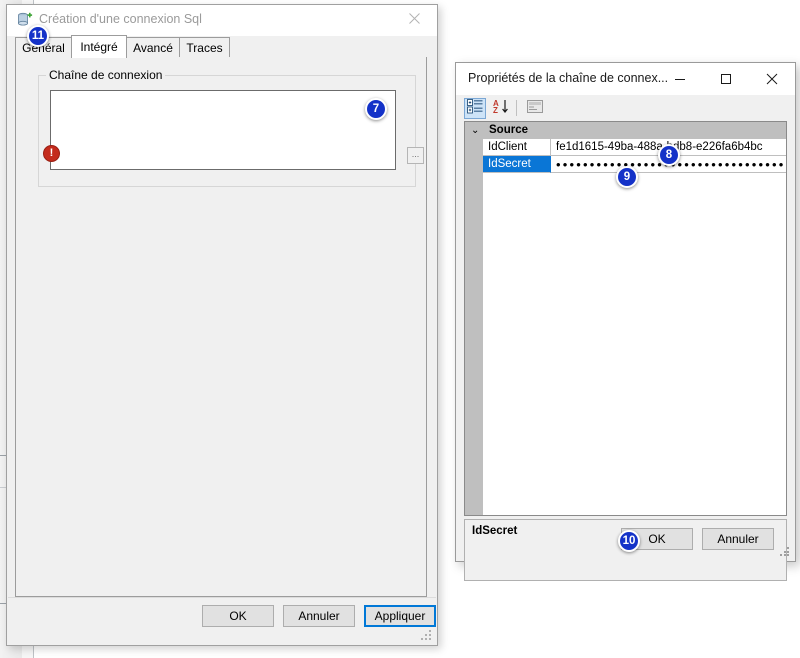  Describe the element at coordinates (238, 616) in the screenshot. I see `main-ok-button: OK` at that location.